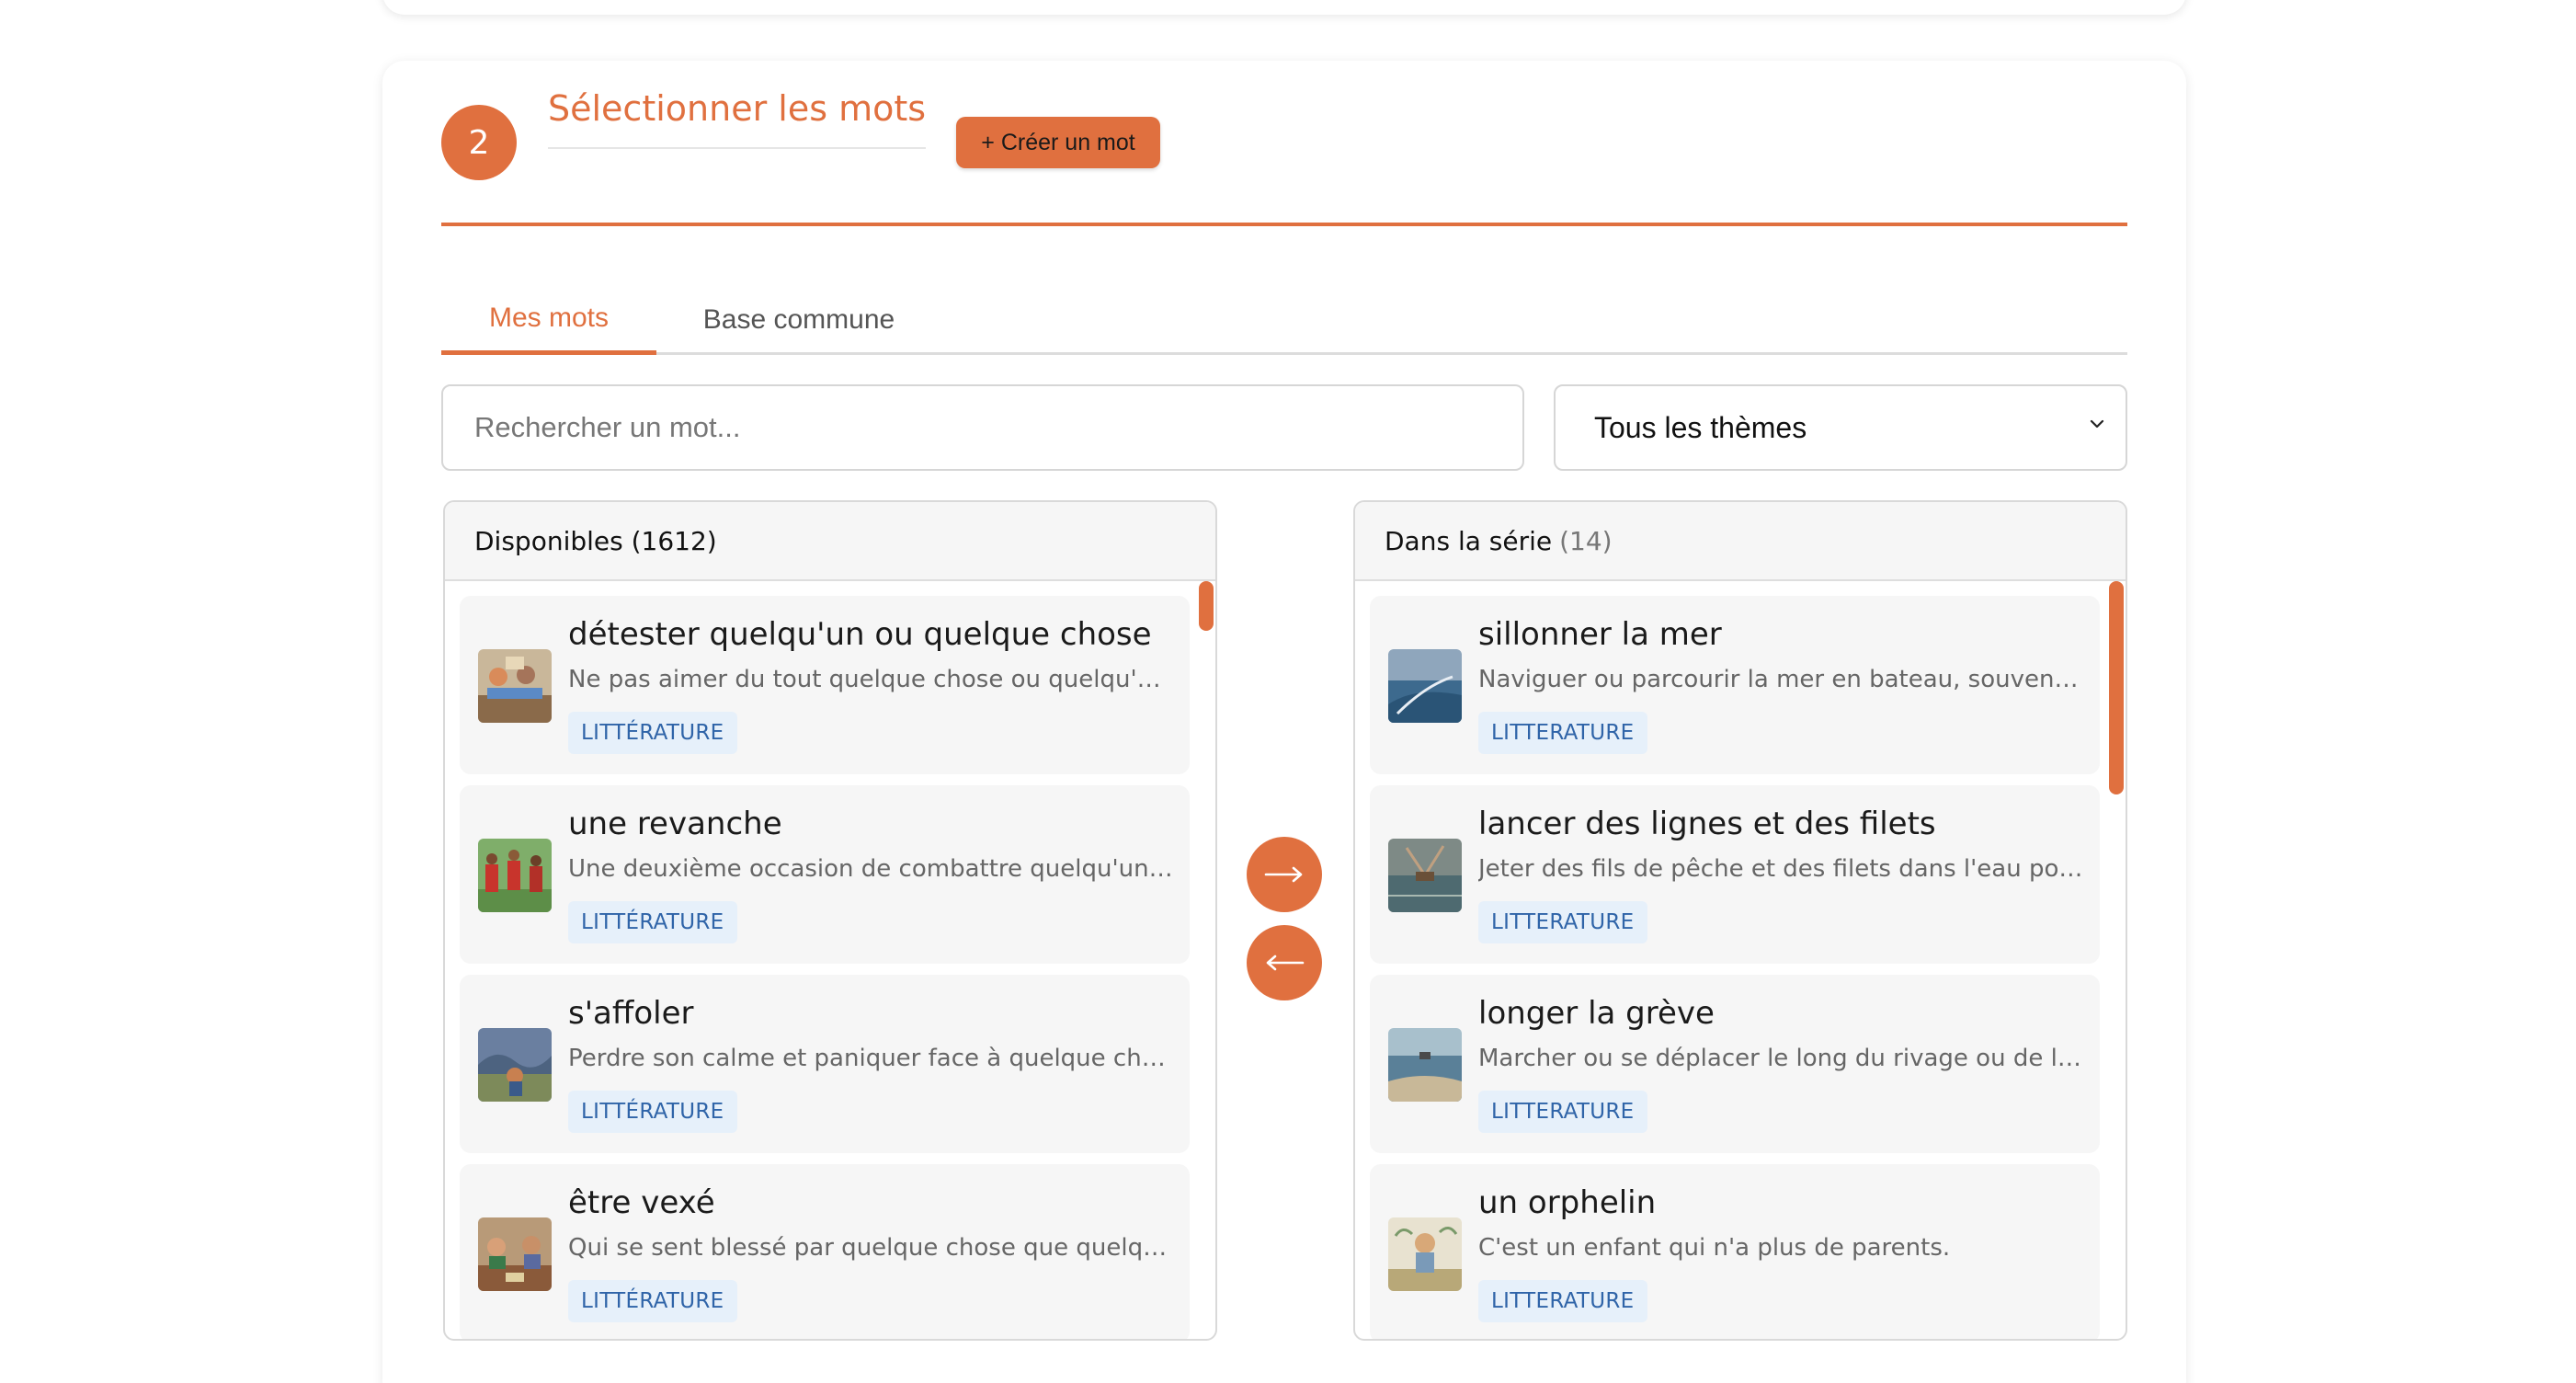  Describe the element at coordinates (675, 824) in the screenshot. I see `word-label: une revanche` at that location.